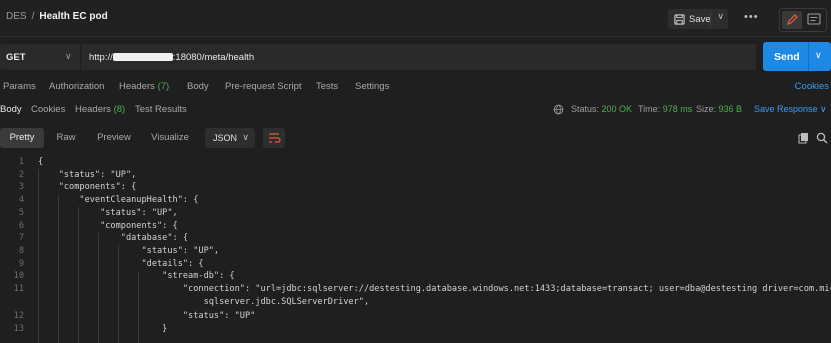  Describe the element at coordinates (263, 86) in the screenshot. I see `tab-pre-request-script: Pre-request Script` at that location.